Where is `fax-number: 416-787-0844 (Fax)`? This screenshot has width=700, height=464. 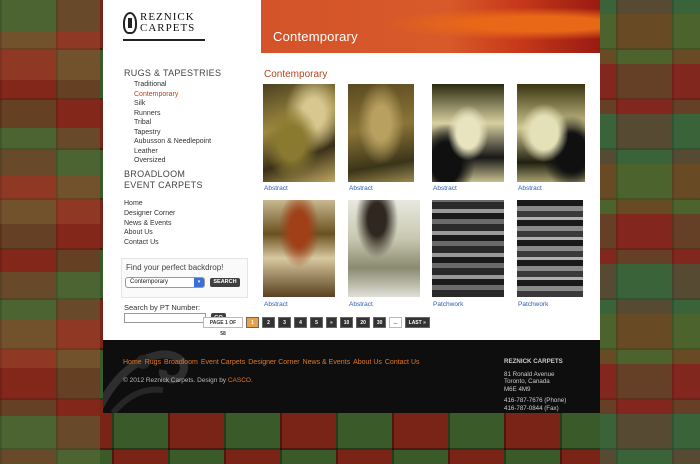 fax-number: 416-787-0844 (Fax) is located at coordinates (531, 408).